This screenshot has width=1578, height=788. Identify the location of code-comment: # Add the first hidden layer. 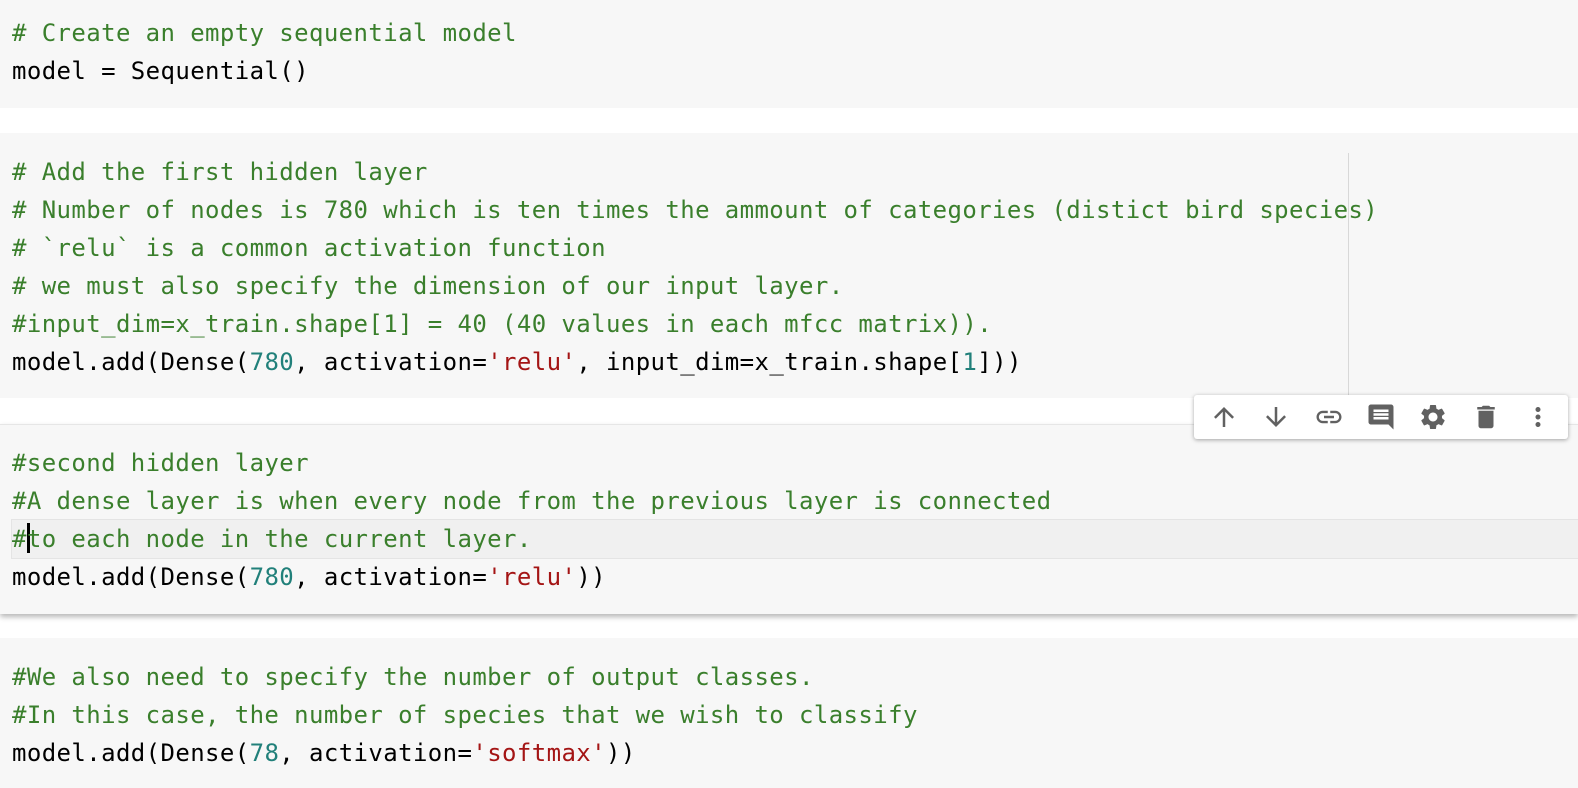
(220, 172).